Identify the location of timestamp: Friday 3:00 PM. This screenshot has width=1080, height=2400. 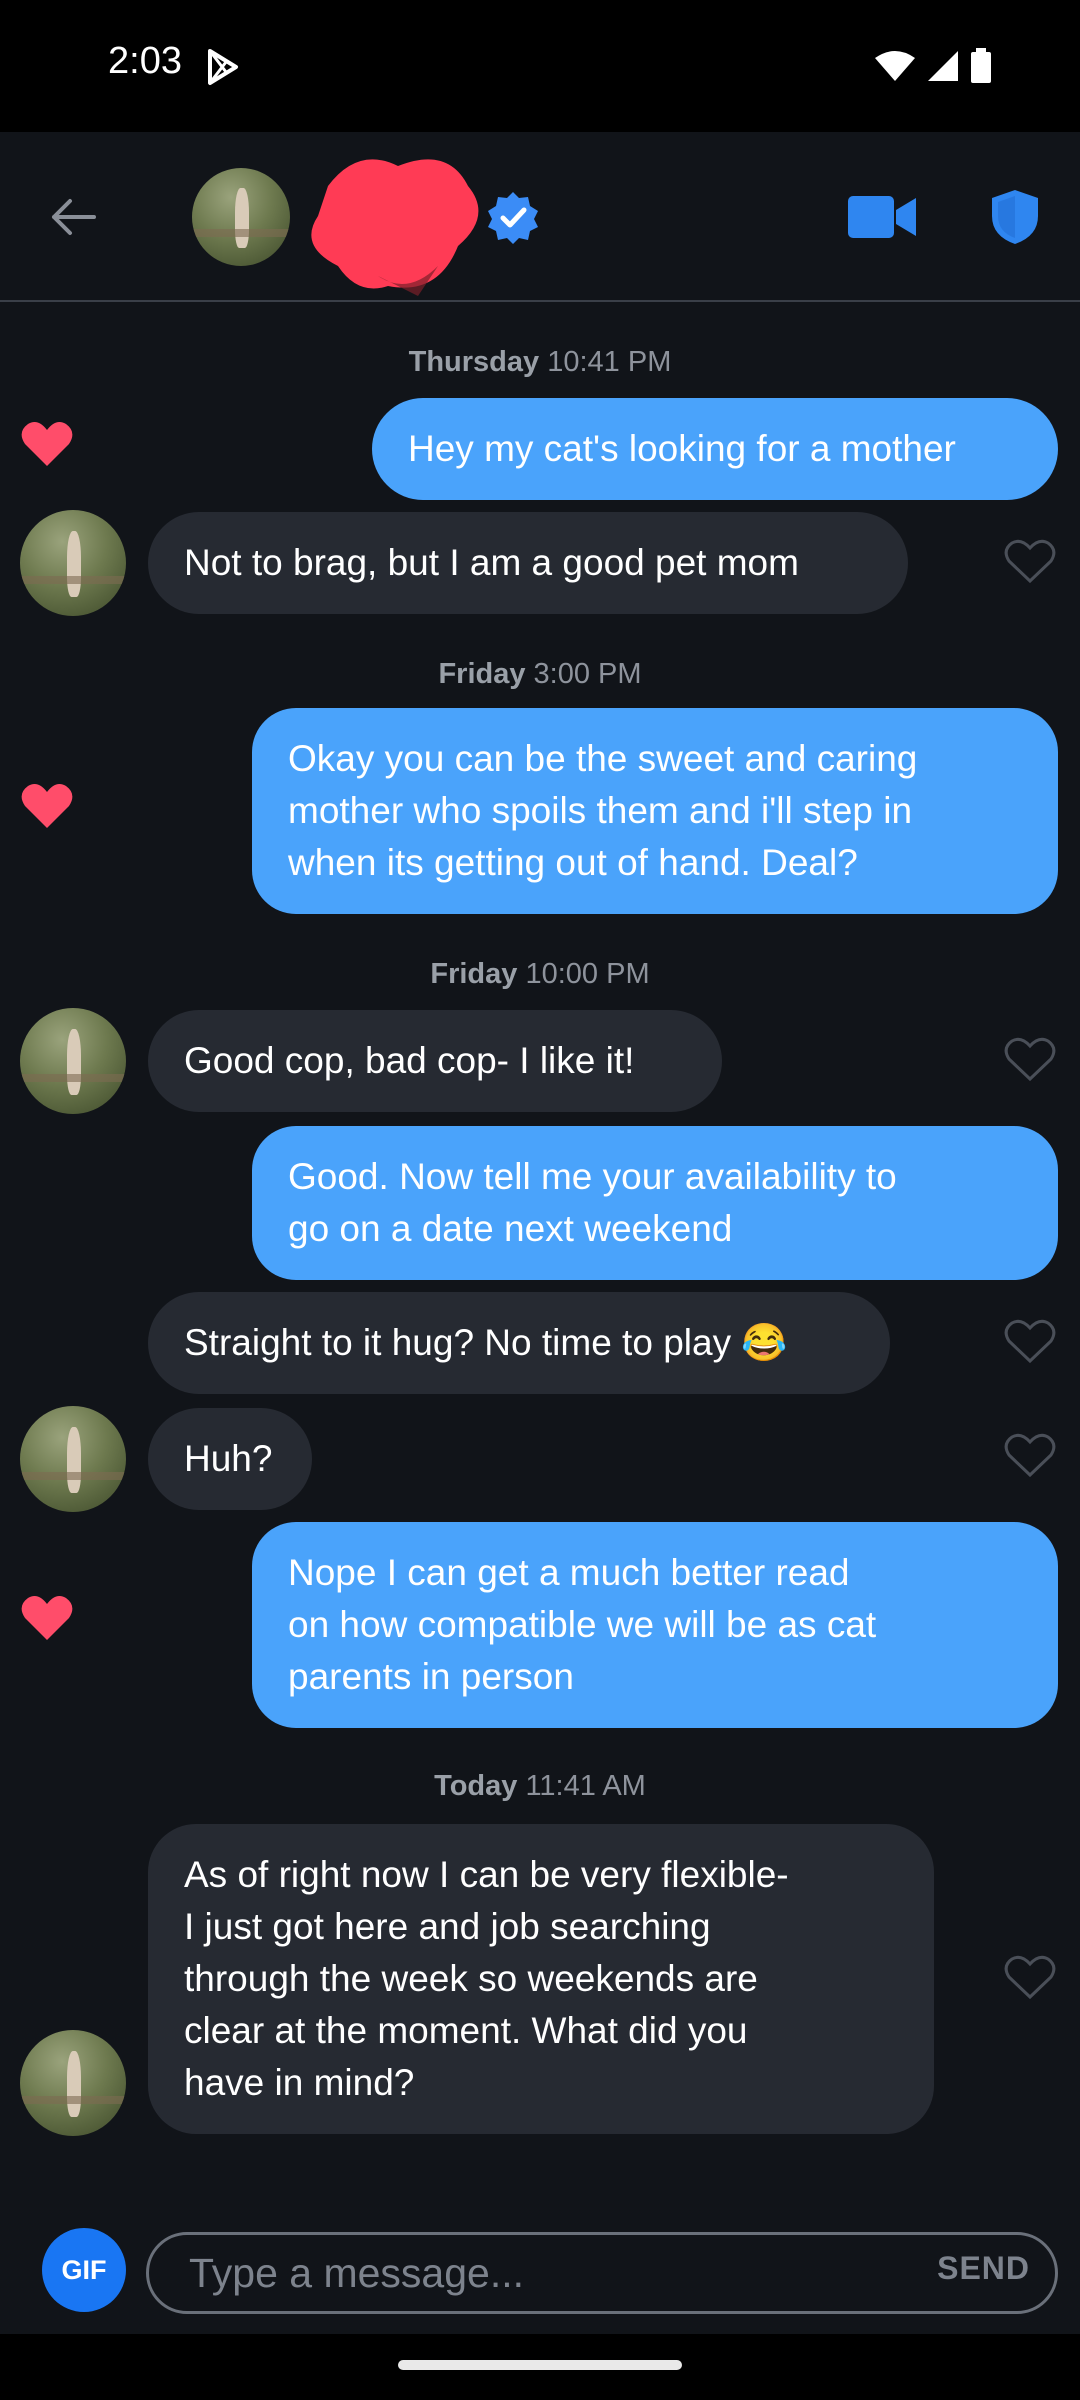
(540, 674).